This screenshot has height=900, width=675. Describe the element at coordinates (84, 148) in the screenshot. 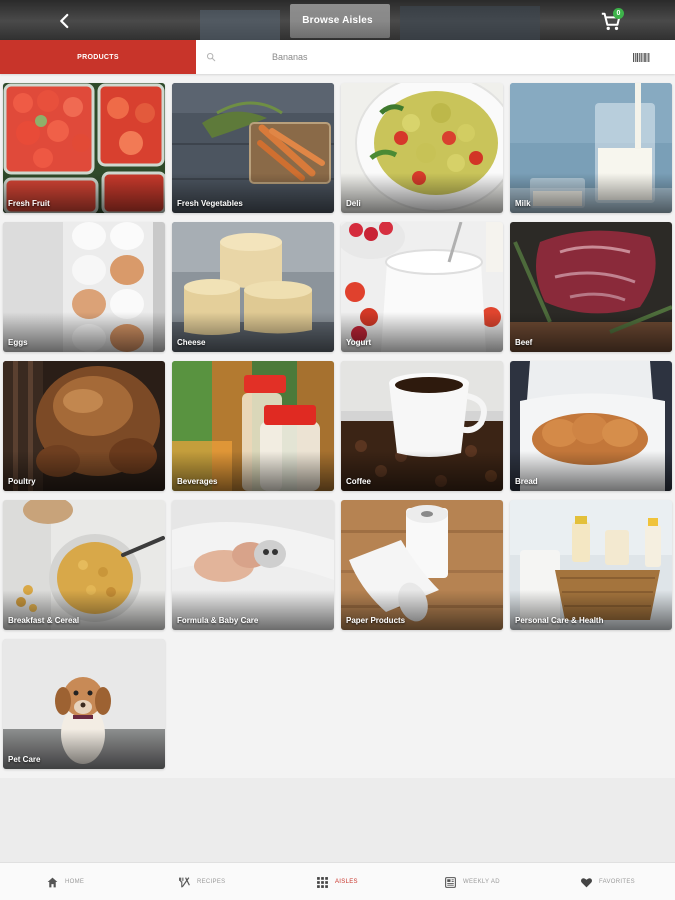

I see `aisle-tile-fresh-fruit: Fresh Fruit` at that location.